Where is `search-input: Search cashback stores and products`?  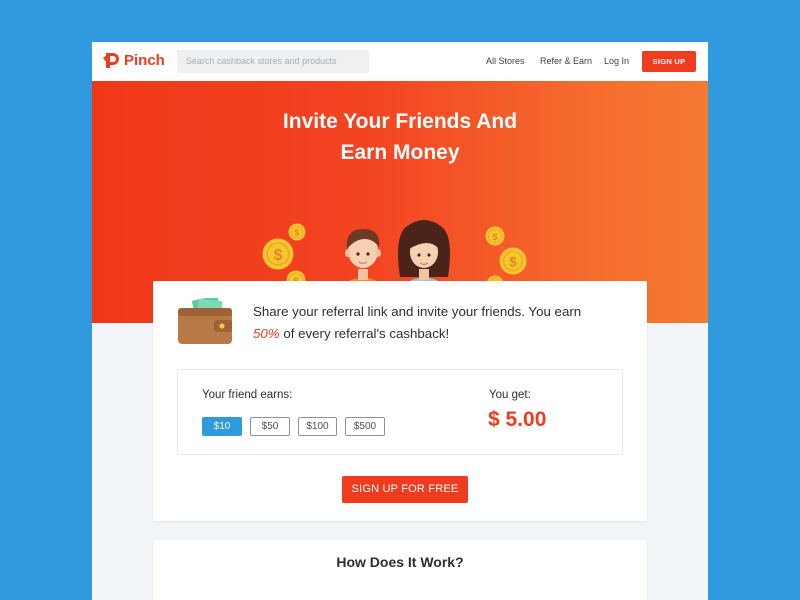 search-input: Search cashback stores and products is located at coordinates (273, 61).